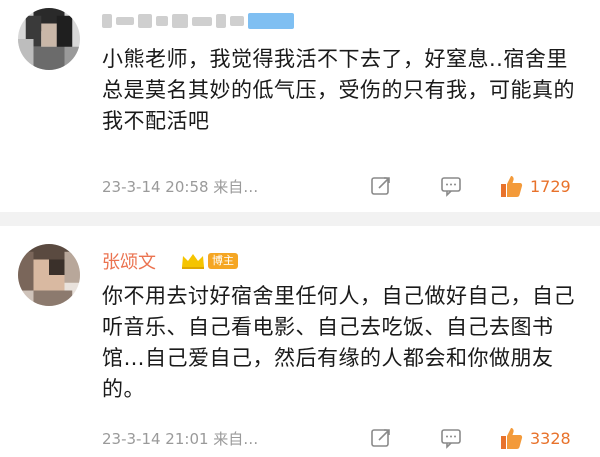  Describe the element at coordinates (262, 21) in the screenshot. I see `username-blurred` at that location.